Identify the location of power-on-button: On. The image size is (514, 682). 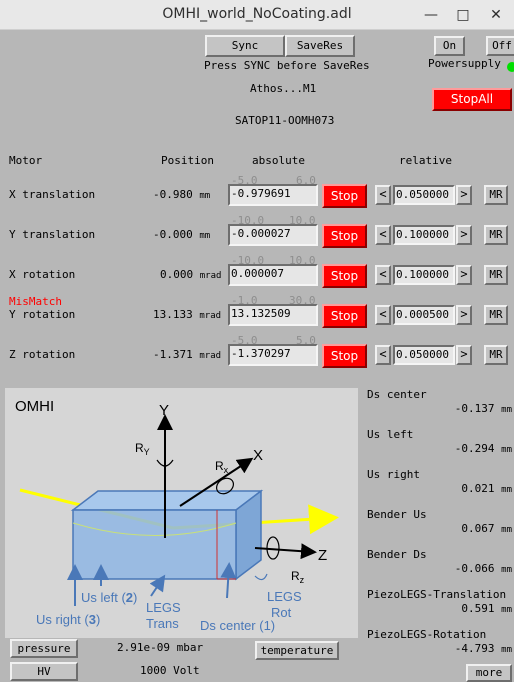
(449, 46).